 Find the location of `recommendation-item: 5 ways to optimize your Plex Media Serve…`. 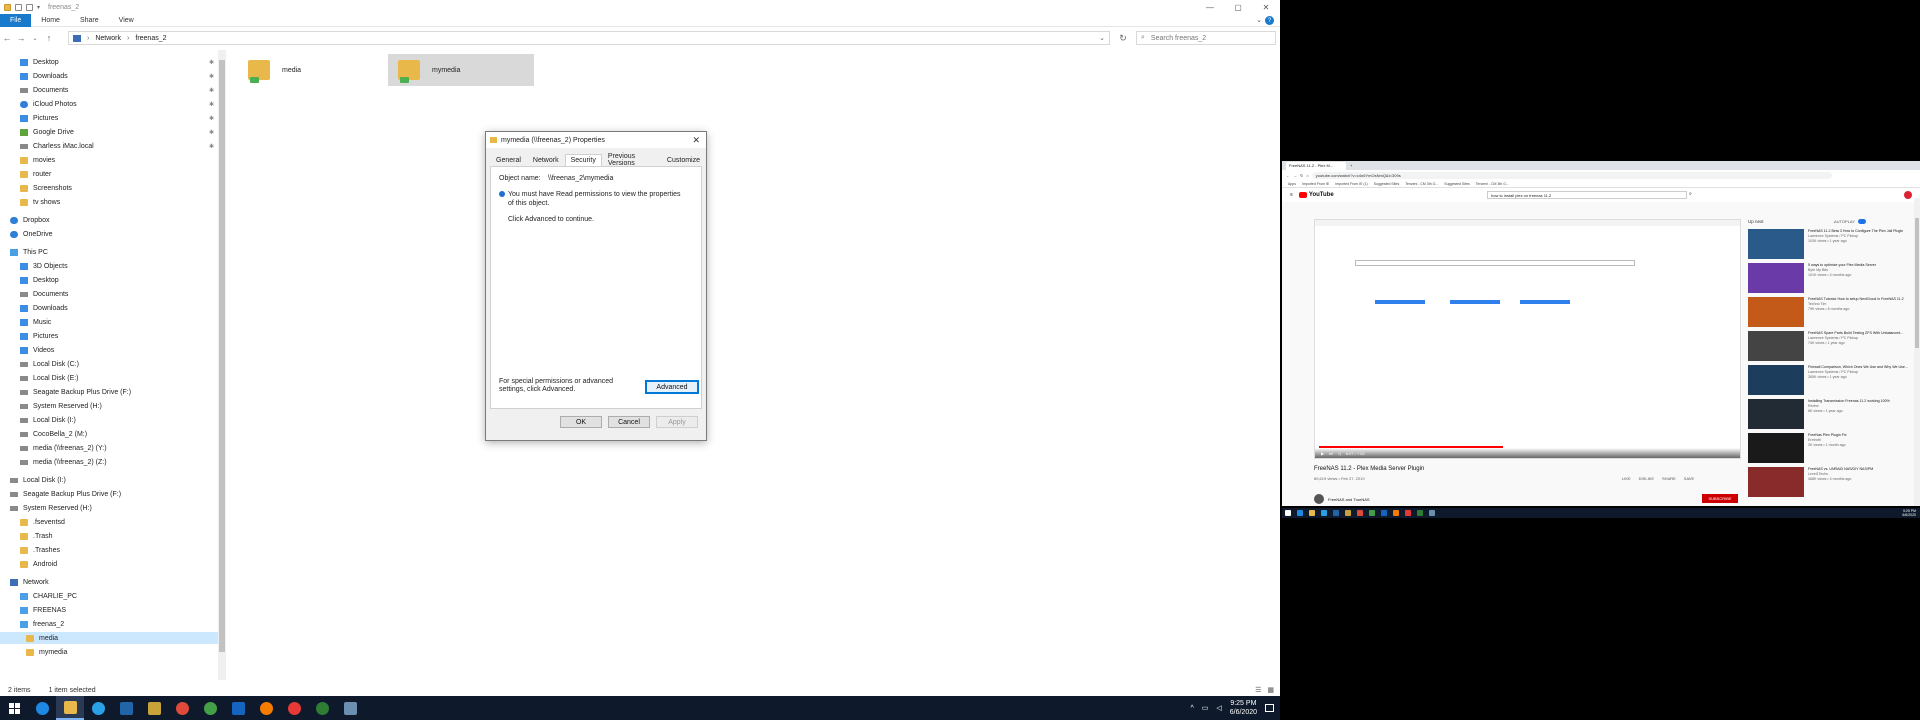

recommendation-item: 5 ways to optimize your Plex Media Serve… is located at coordinates (1828, 278).